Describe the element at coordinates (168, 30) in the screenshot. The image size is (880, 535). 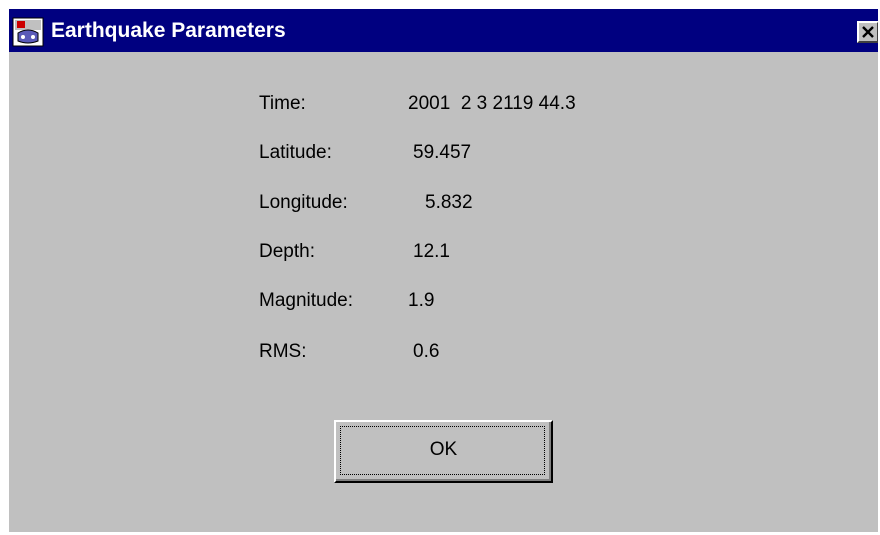
I see `window-title: Earthquake Parameters` at that location.